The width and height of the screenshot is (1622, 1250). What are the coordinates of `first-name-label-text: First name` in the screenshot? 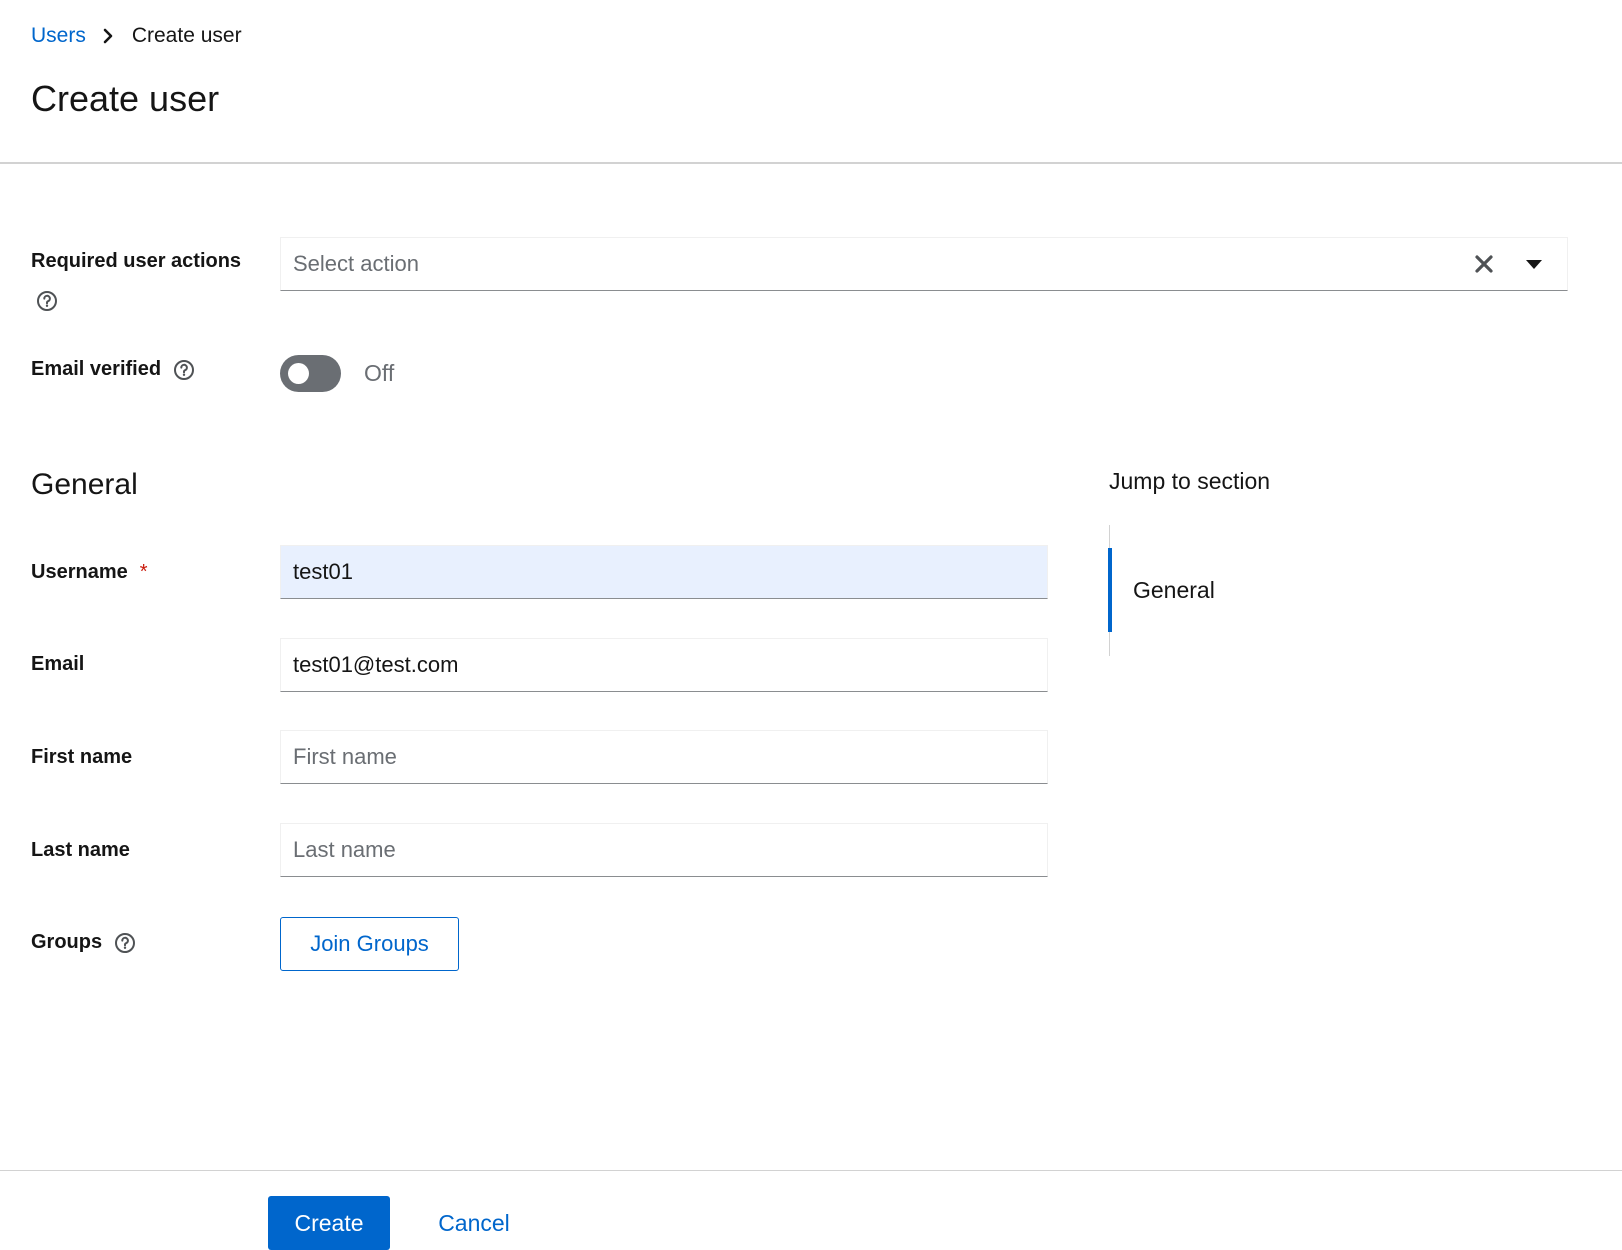 It's located at (82, 757).